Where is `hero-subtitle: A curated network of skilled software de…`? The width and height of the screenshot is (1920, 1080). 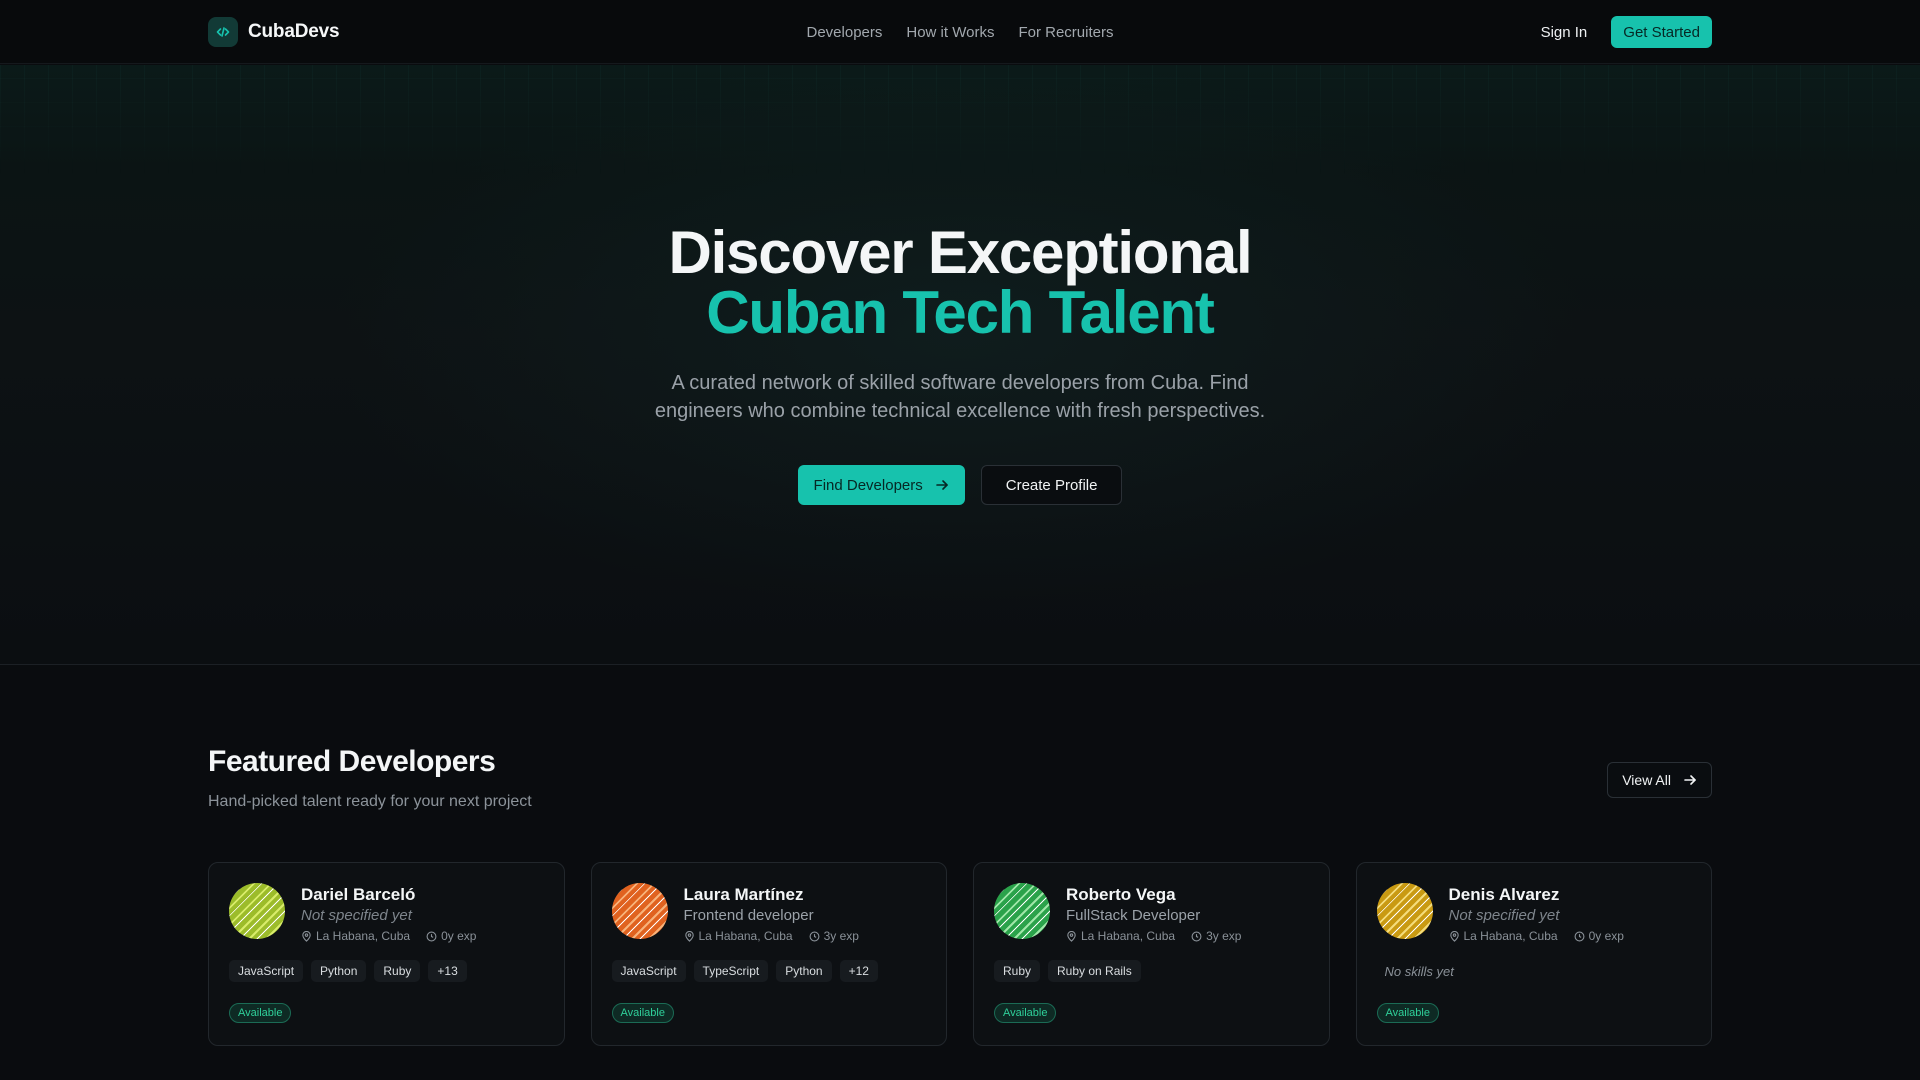 hero-subtitle: A curated network of skilled software de… is located at coordinates (960, 397).